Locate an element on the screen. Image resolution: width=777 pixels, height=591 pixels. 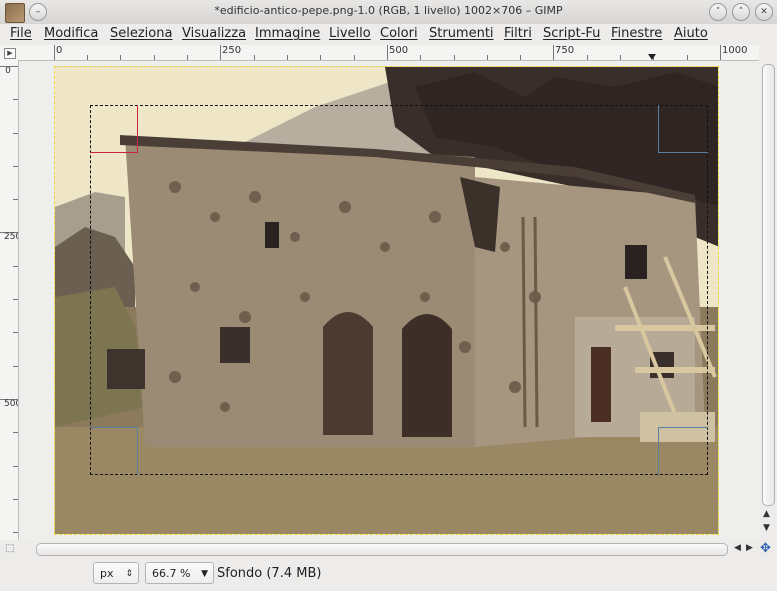
menu-seleziona: Seleziona is located at coordinates (141, 33).